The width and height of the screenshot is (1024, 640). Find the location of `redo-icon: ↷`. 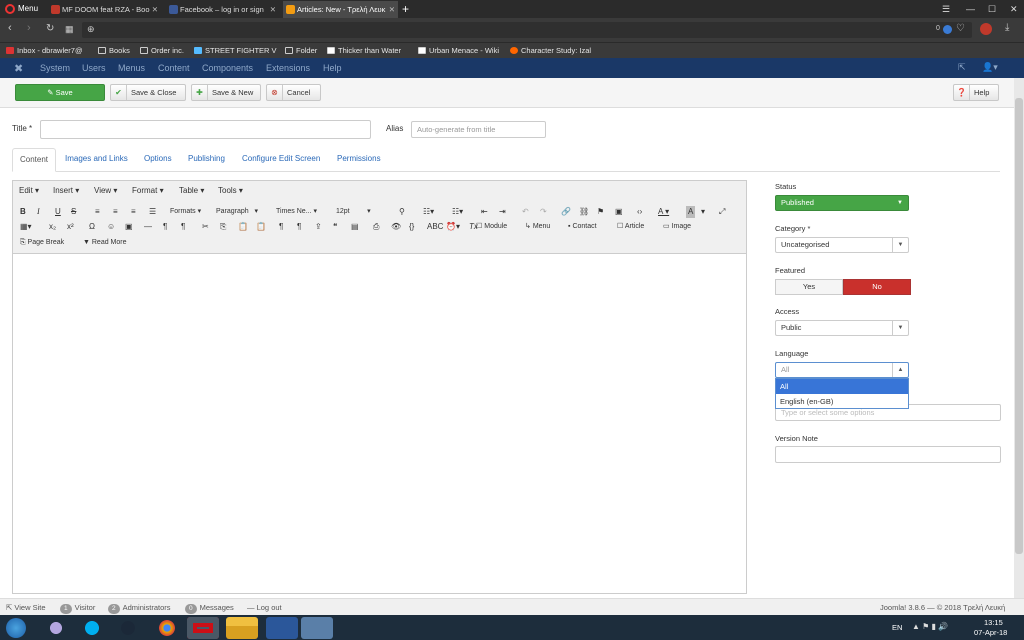

redo-icon: ↷ is located at coordinates (543, 212).